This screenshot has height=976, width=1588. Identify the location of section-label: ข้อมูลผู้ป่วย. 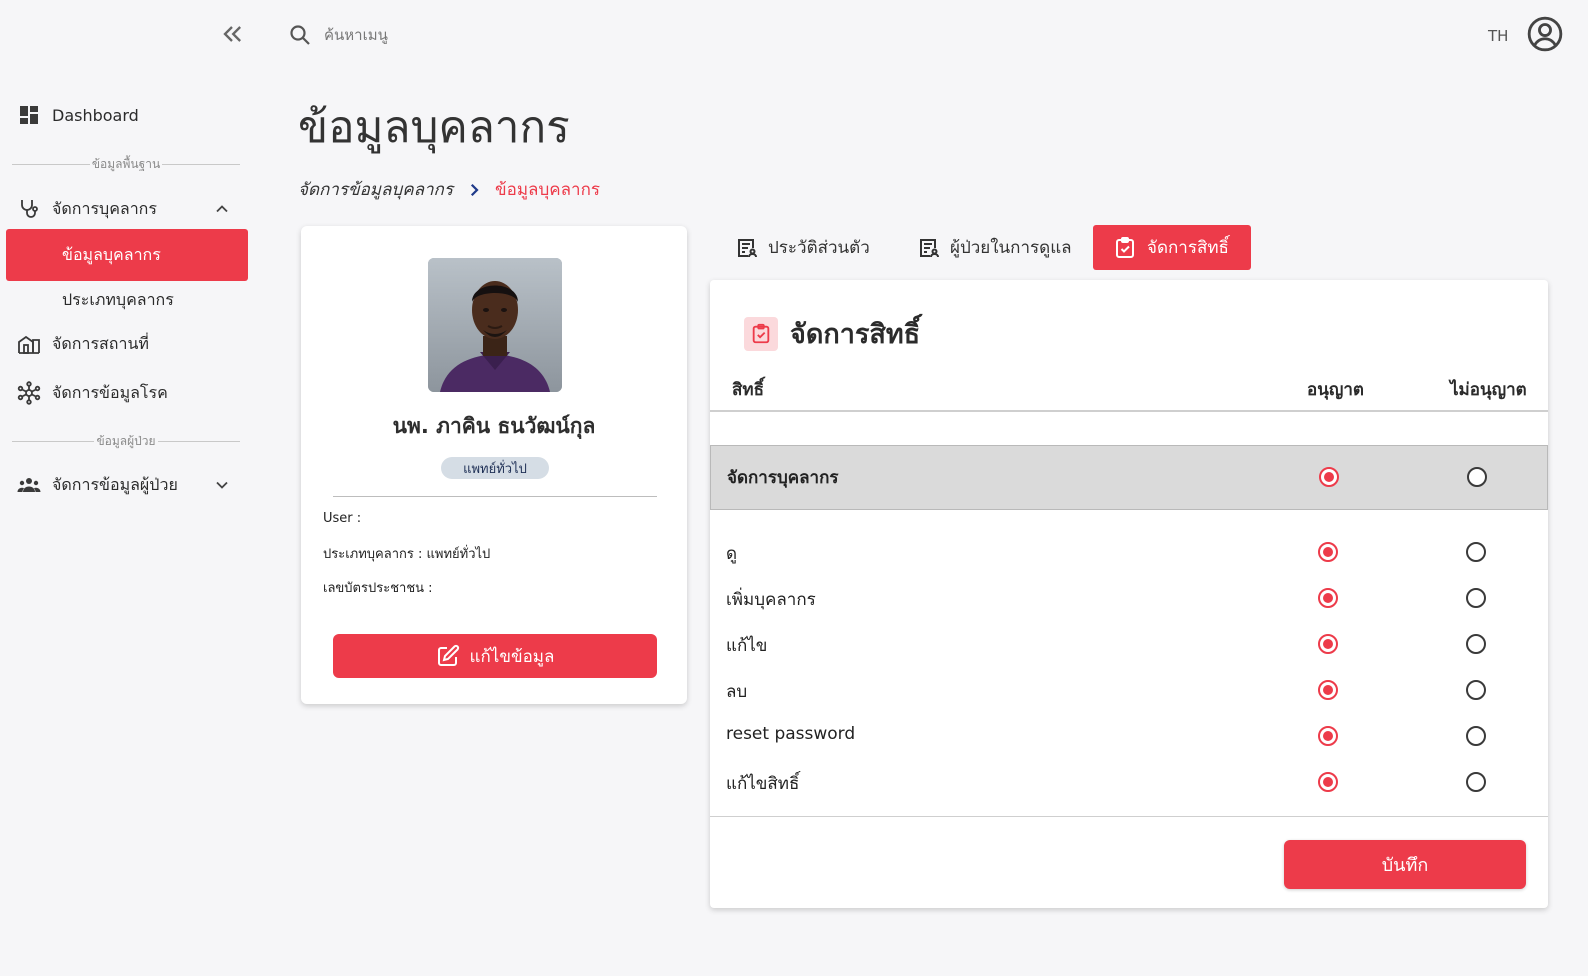
(126, 440).